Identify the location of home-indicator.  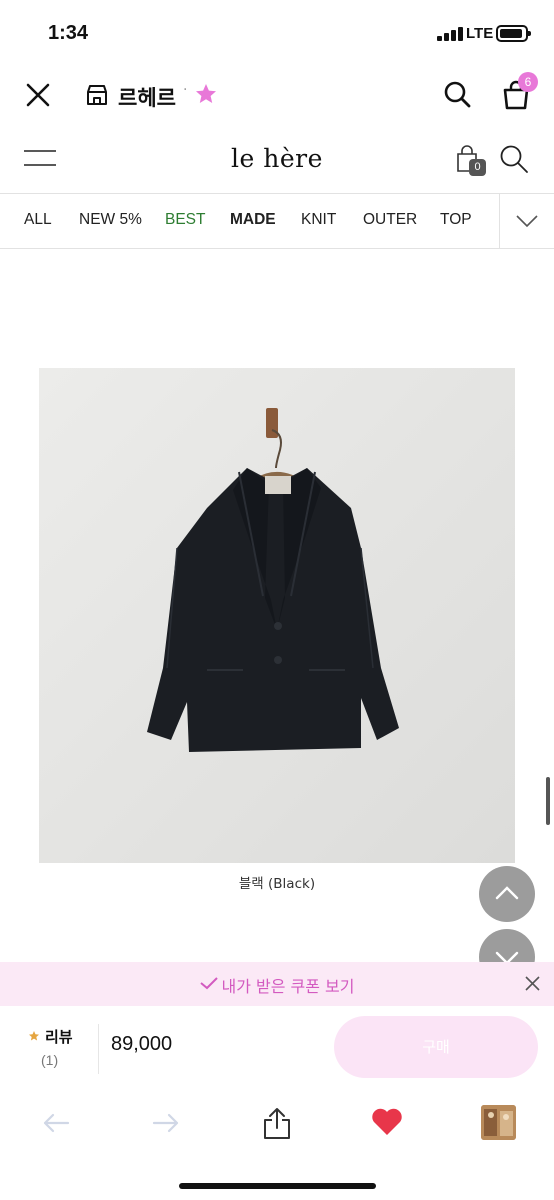
(277, 1186).